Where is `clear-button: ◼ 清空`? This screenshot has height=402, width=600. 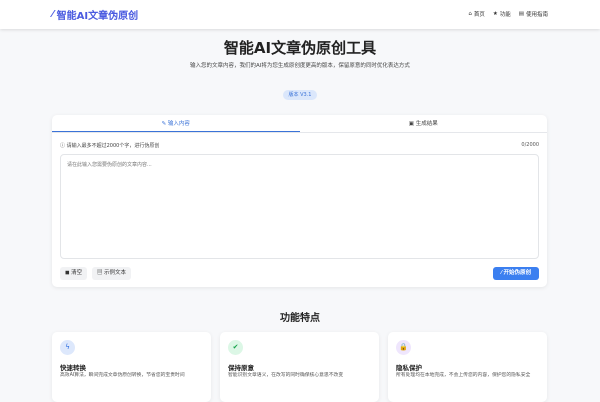
clear-button: ◼ 清空 is located at coordinates (74, 273).